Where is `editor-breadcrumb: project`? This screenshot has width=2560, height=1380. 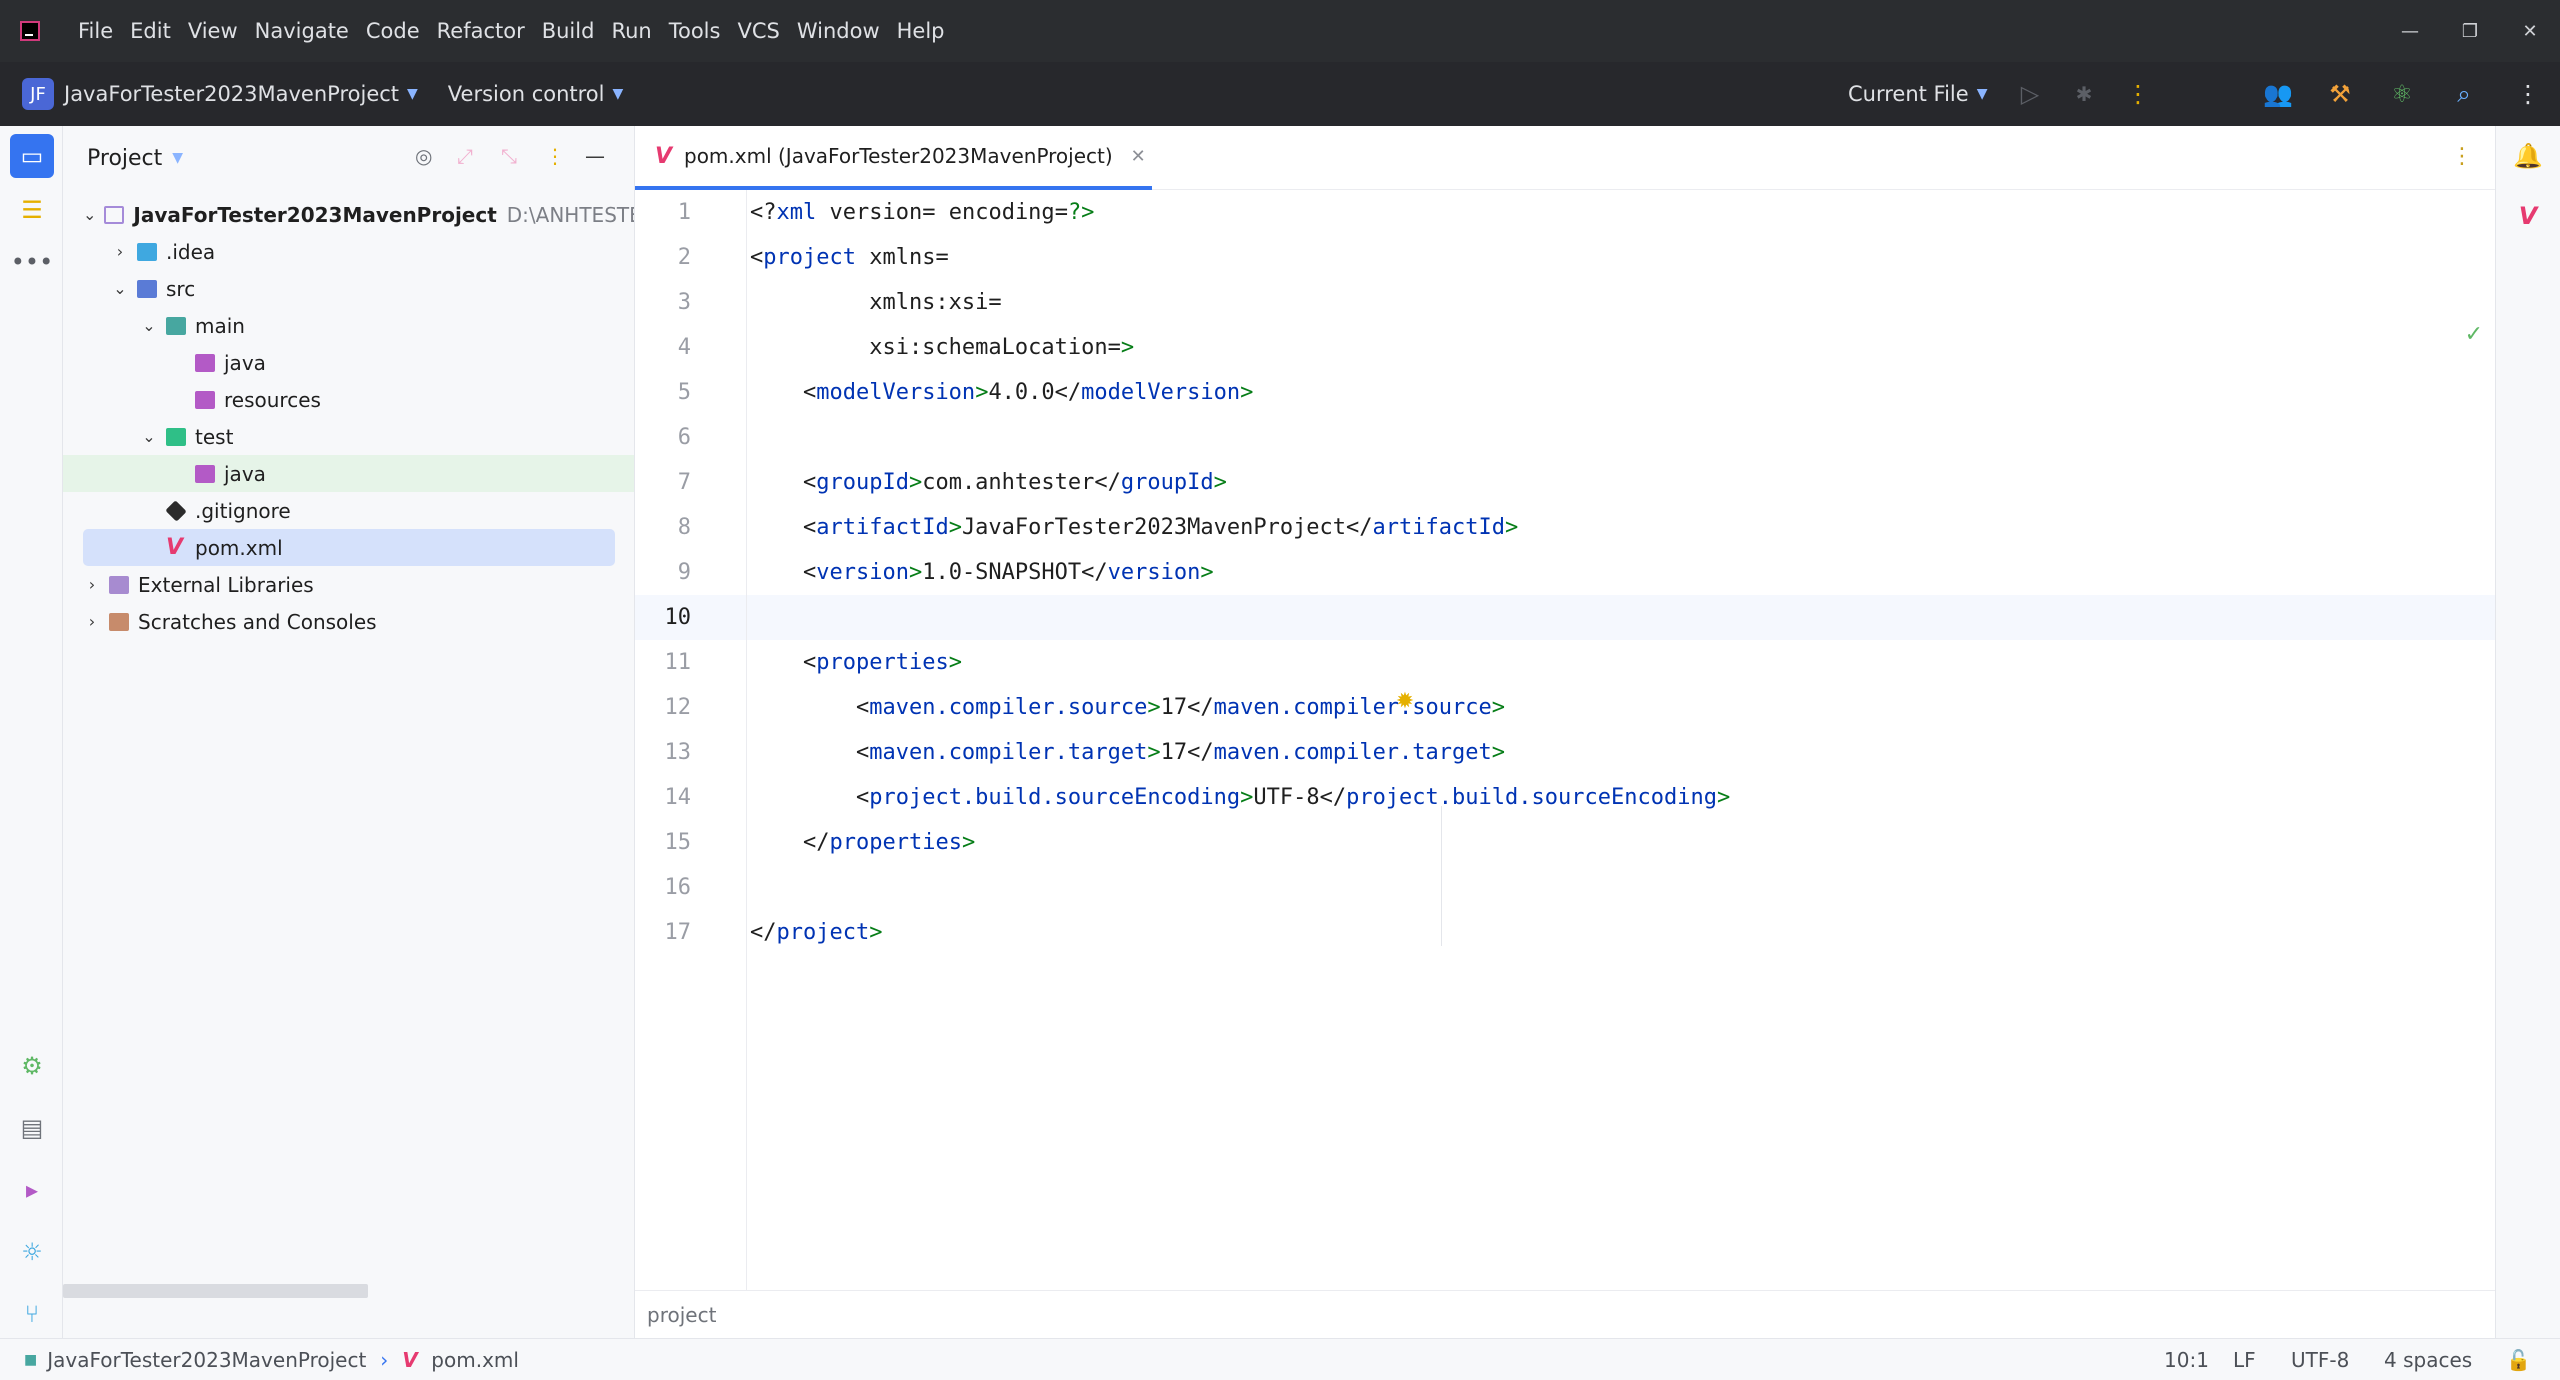
editor-breadcrumb: project is located at coordinates (1565, 1314).